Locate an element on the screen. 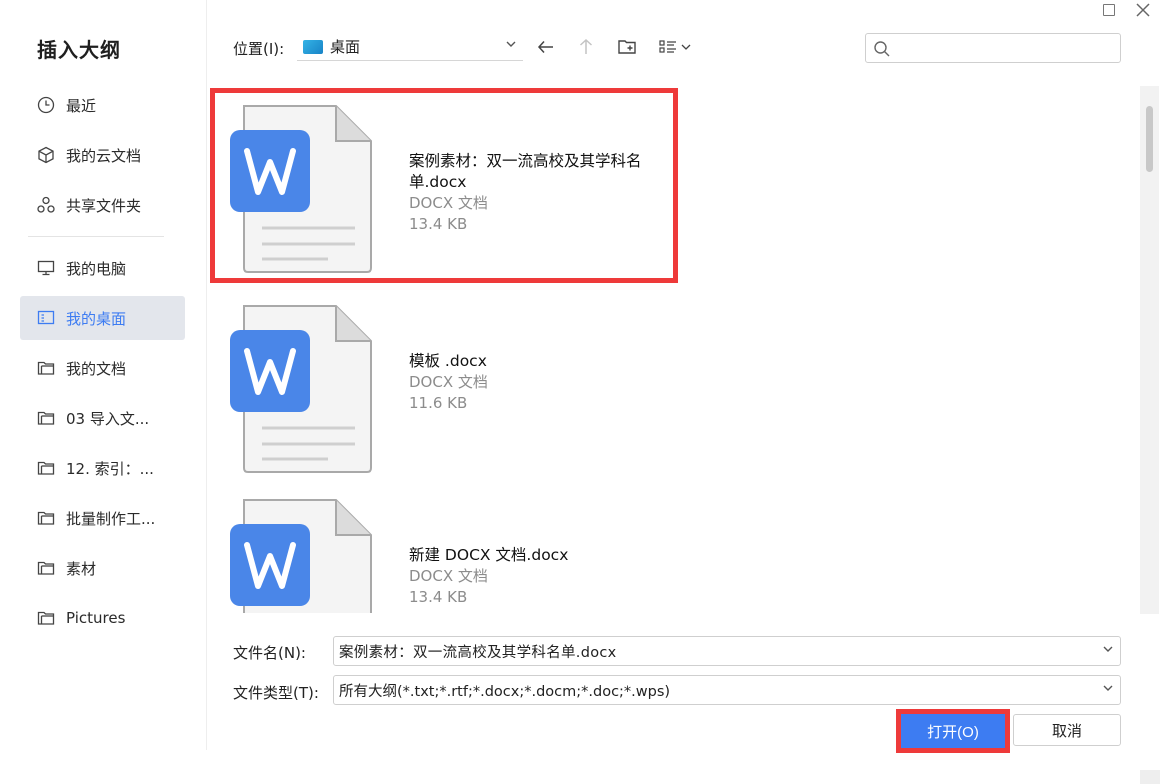  cloud-cube-icon is located at coordinates (46, 155).